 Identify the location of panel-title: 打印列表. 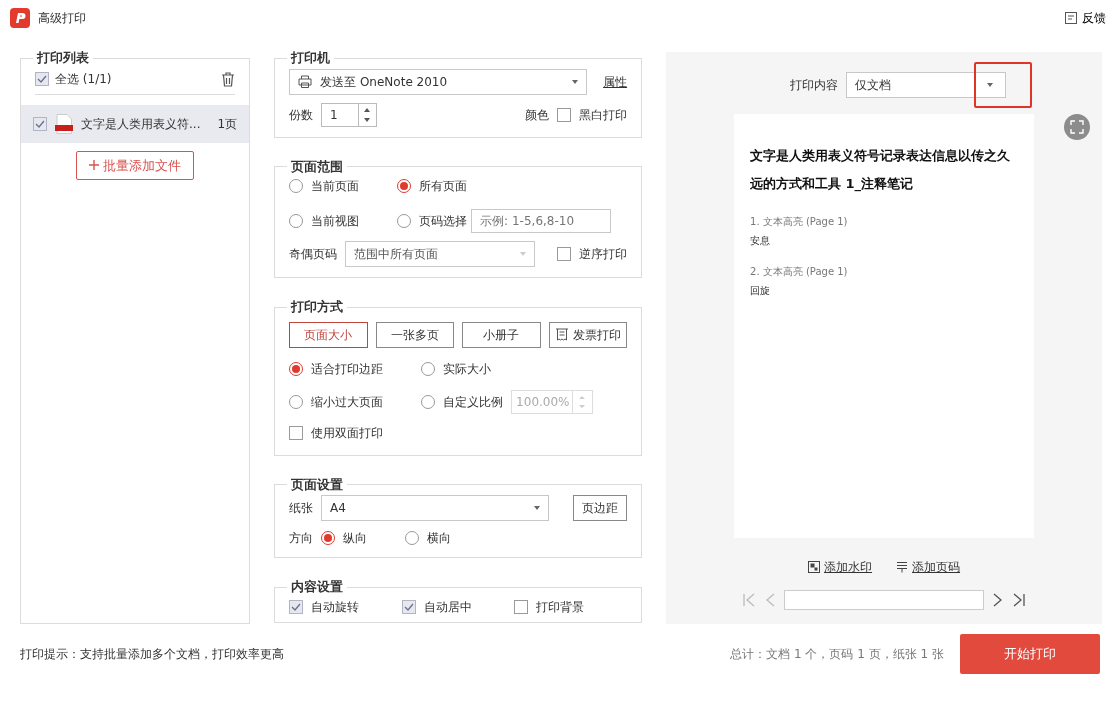
(62, 58).